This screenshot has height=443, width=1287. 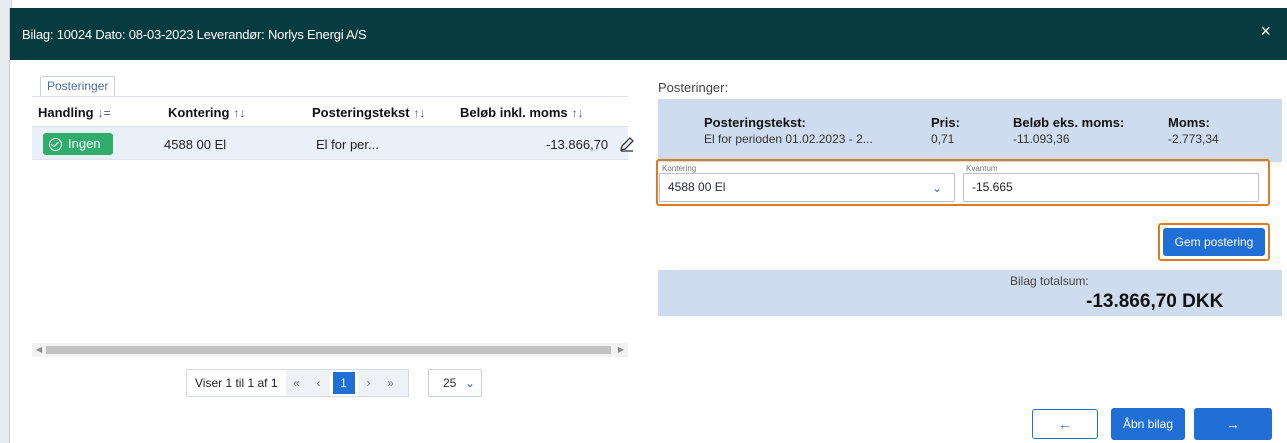 I want to click on scroll-right-icon: ▶, so click(x=621, y=349).